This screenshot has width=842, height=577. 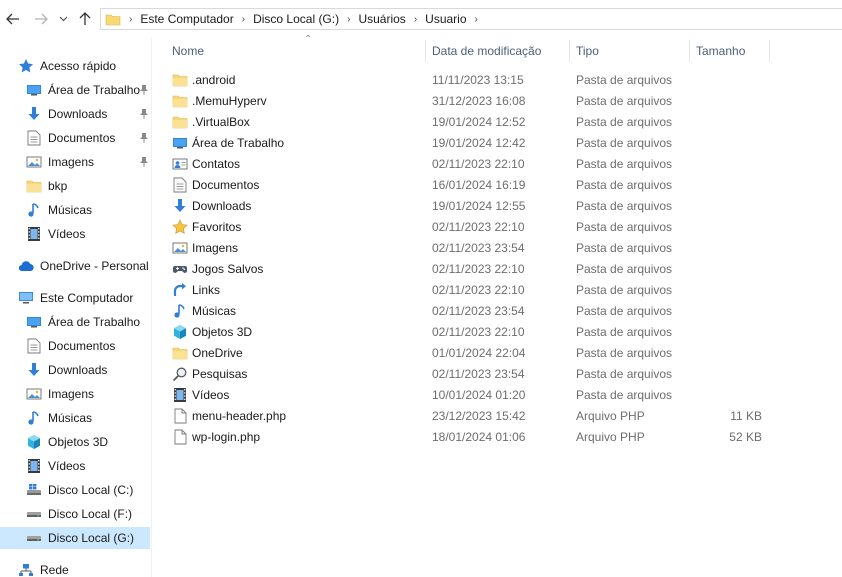 I want to click on star-icon, so click(x=180, y=226).